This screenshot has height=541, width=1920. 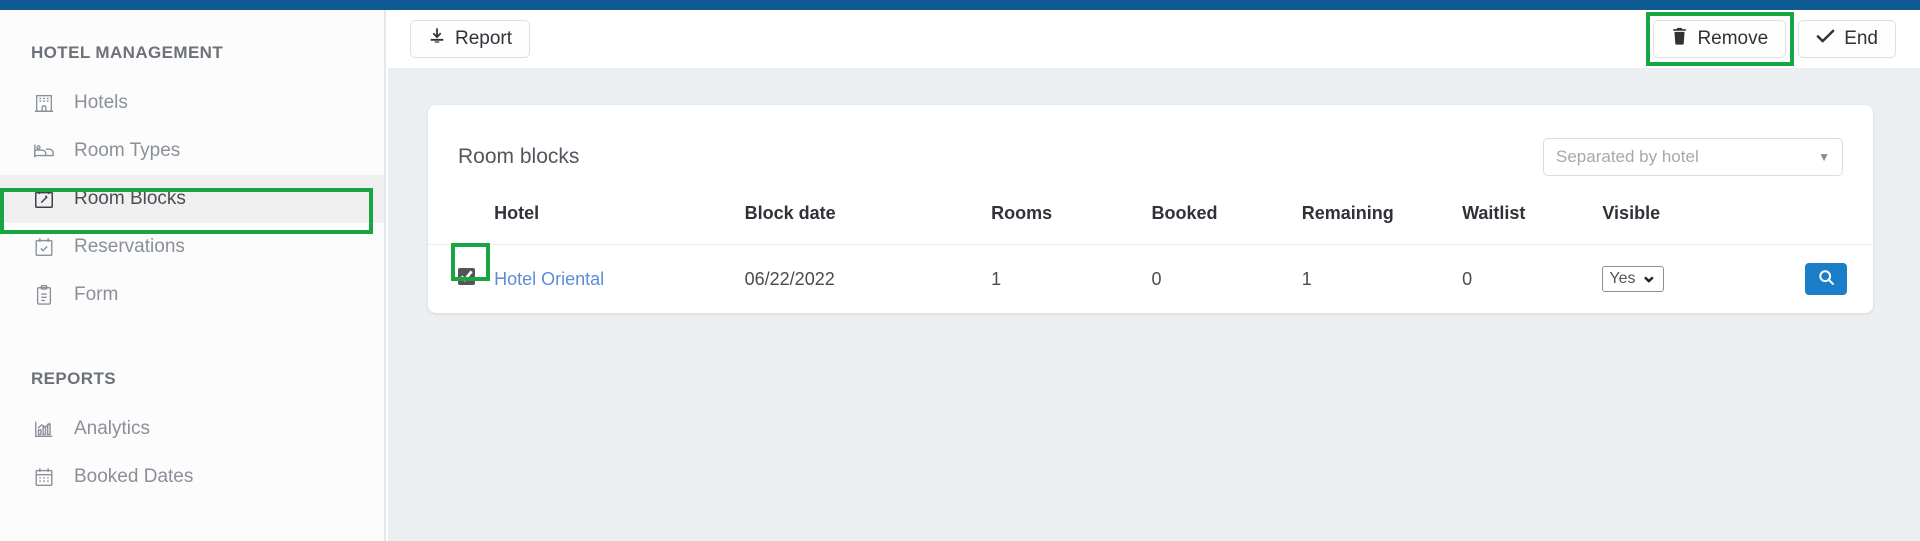 I want to click on visible-select: Yes ⌄, so click(x=1633, y=279).